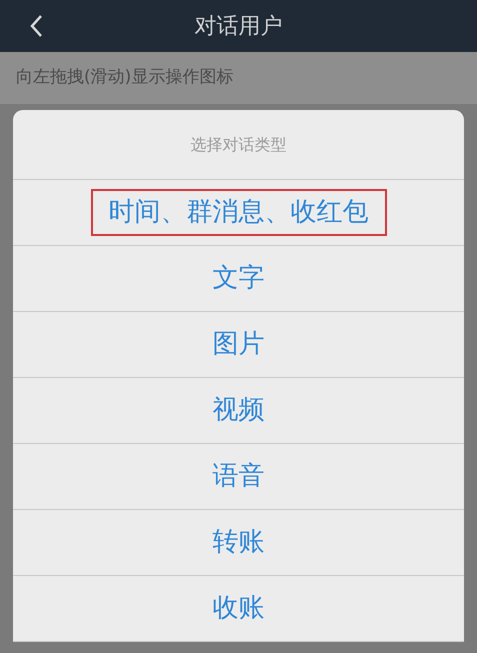 This screenshot has height=653, width=477. What do you see at coordinates (238, 278) in the screenshot?
I see `option-button: 文字` at bounding box center [238, 278].